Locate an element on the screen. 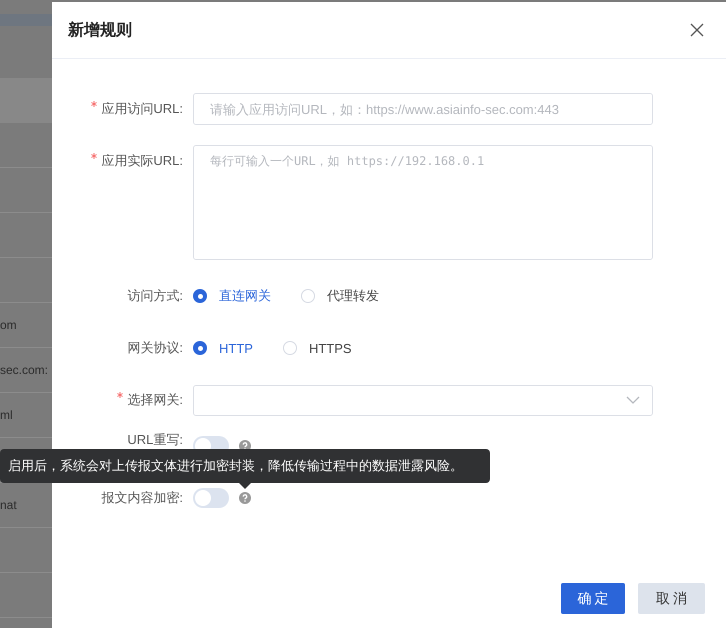 The image size is (726, 628). field-label: 应用访问URL: is located at coordinates (142, 108).